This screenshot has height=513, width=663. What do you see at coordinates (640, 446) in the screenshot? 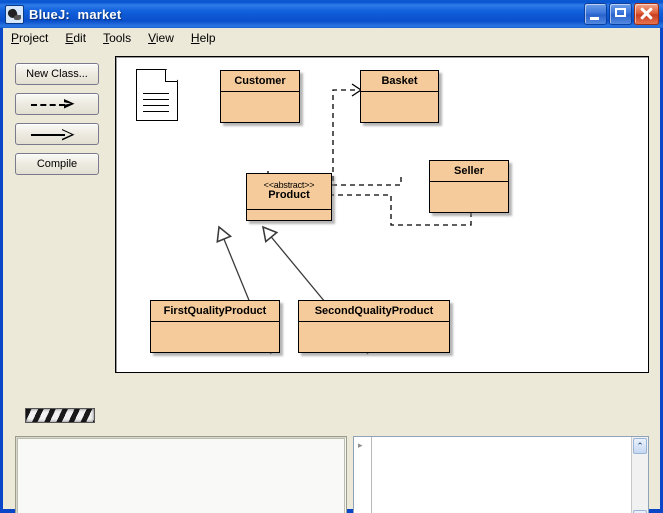
I see `scroll-up-button: ⌃` at bounding box center [640, 446].